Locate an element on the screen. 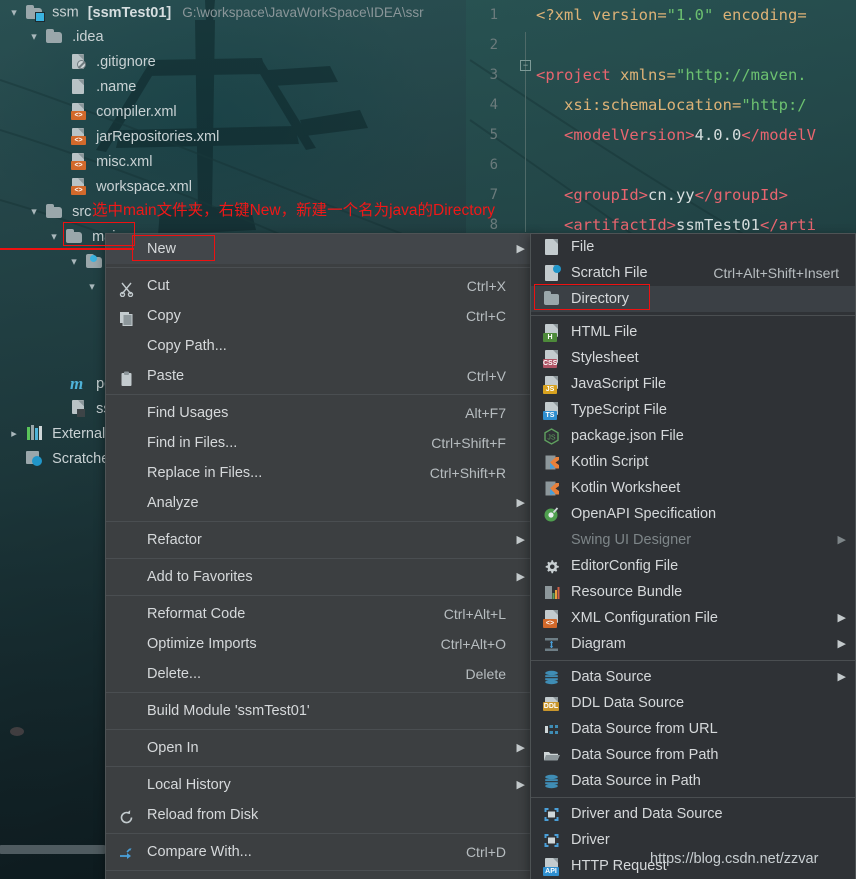  submenu-item-driver: Driver is located at coordinates (693, 840).